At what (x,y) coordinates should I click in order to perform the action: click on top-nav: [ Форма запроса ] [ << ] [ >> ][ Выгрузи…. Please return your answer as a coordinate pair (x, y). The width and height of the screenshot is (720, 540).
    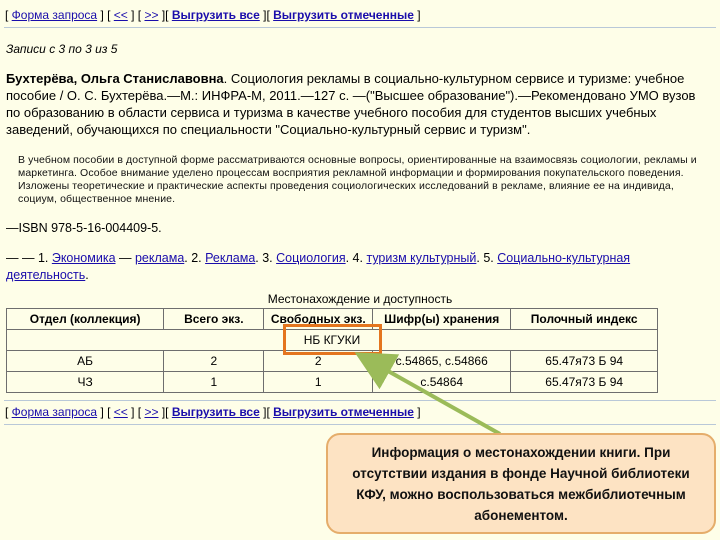
    Looking at the image, I should click on (213, 15).